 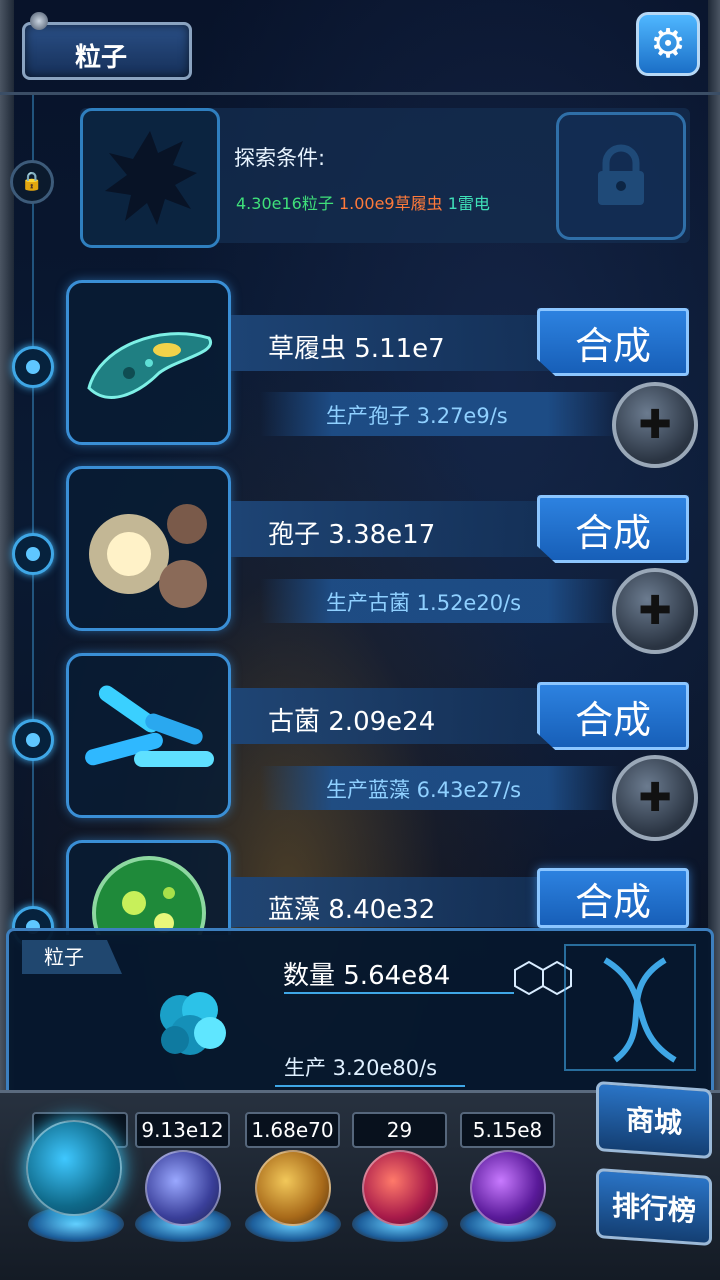 What do you see at coordinates (72, 957) in the screenshot?
I see `panel-tag: 粒子` at bounding box center [72, 957].